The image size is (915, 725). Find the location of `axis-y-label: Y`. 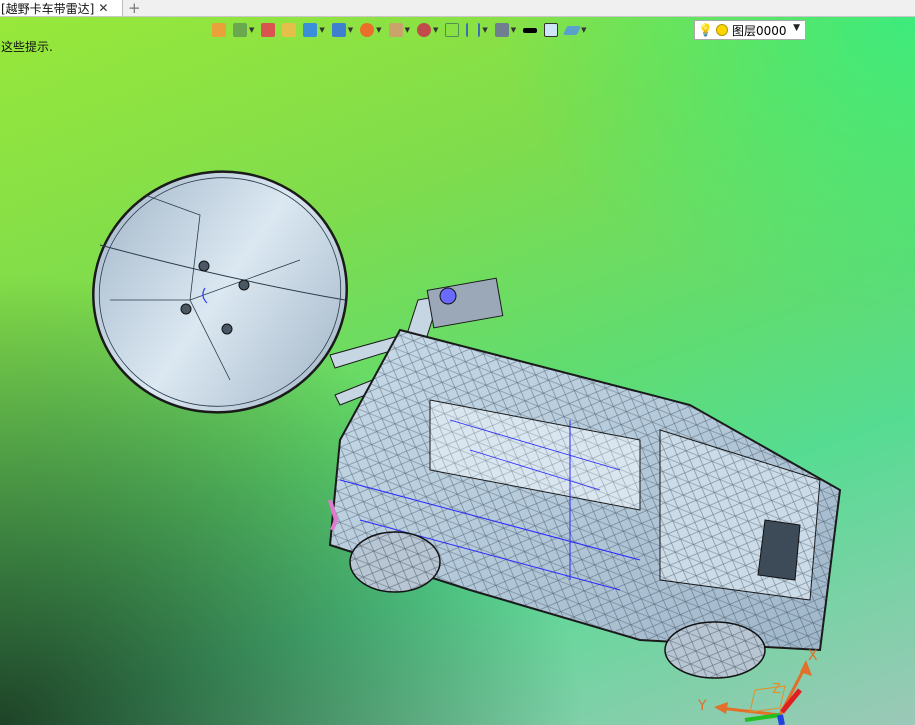

axis-y-label: Y is located at coordinates (702, 706).